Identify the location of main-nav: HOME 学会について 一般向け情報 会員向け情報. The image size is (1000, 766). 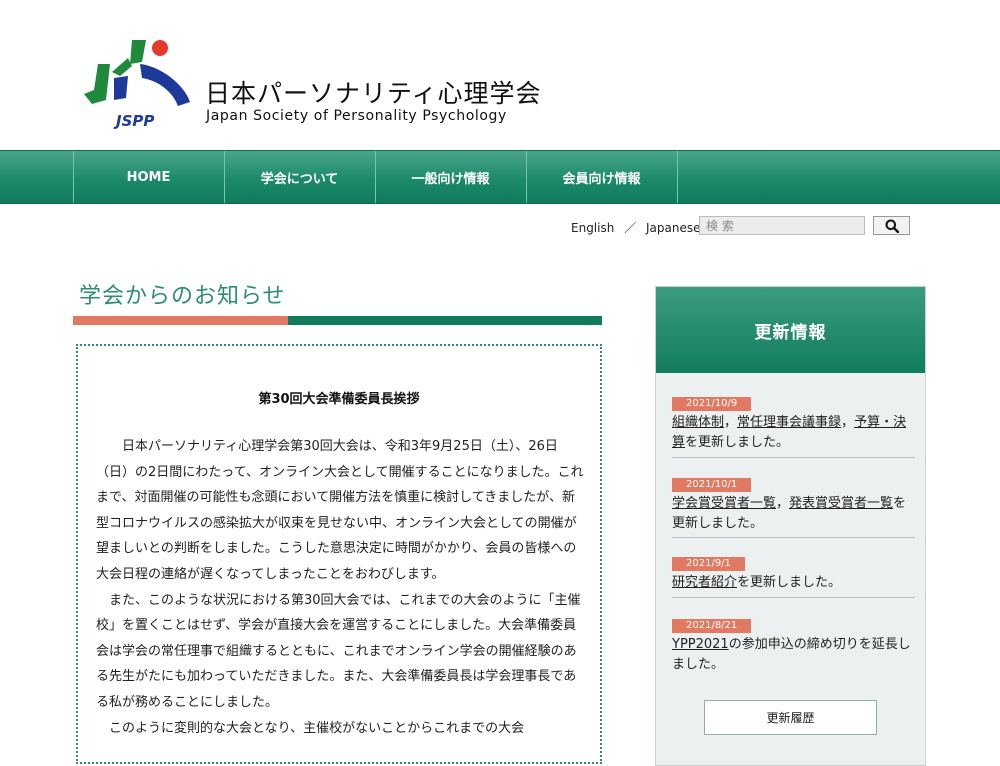
(500, 177).